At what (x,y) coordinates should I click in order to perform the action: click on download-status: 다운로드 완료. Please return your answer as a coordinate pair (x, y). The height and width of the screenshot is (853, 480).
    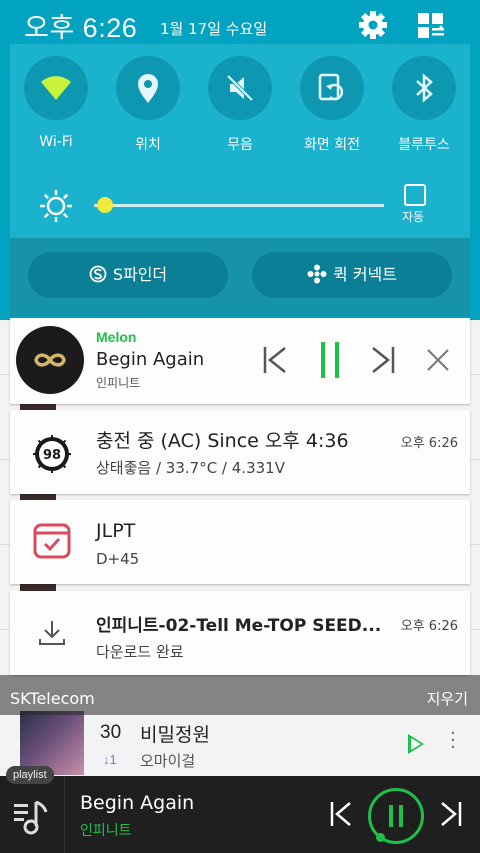
    Looking at the image, I should click on (140, 652).